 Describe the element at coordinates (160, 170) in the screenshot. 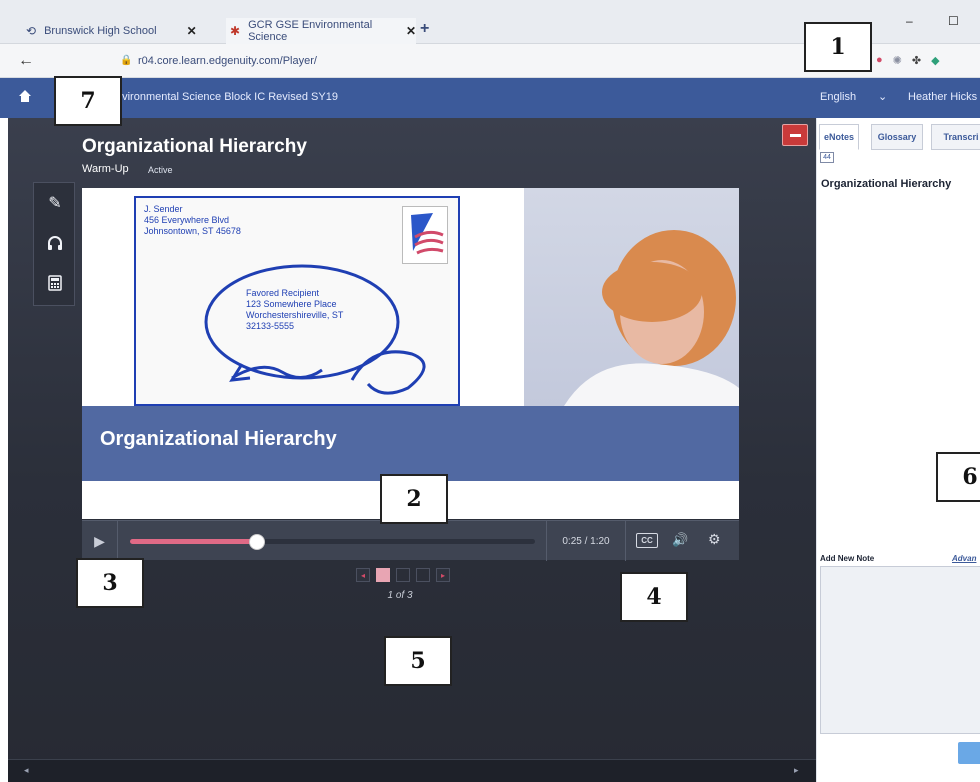

I see `activity-status: Active` at that location.